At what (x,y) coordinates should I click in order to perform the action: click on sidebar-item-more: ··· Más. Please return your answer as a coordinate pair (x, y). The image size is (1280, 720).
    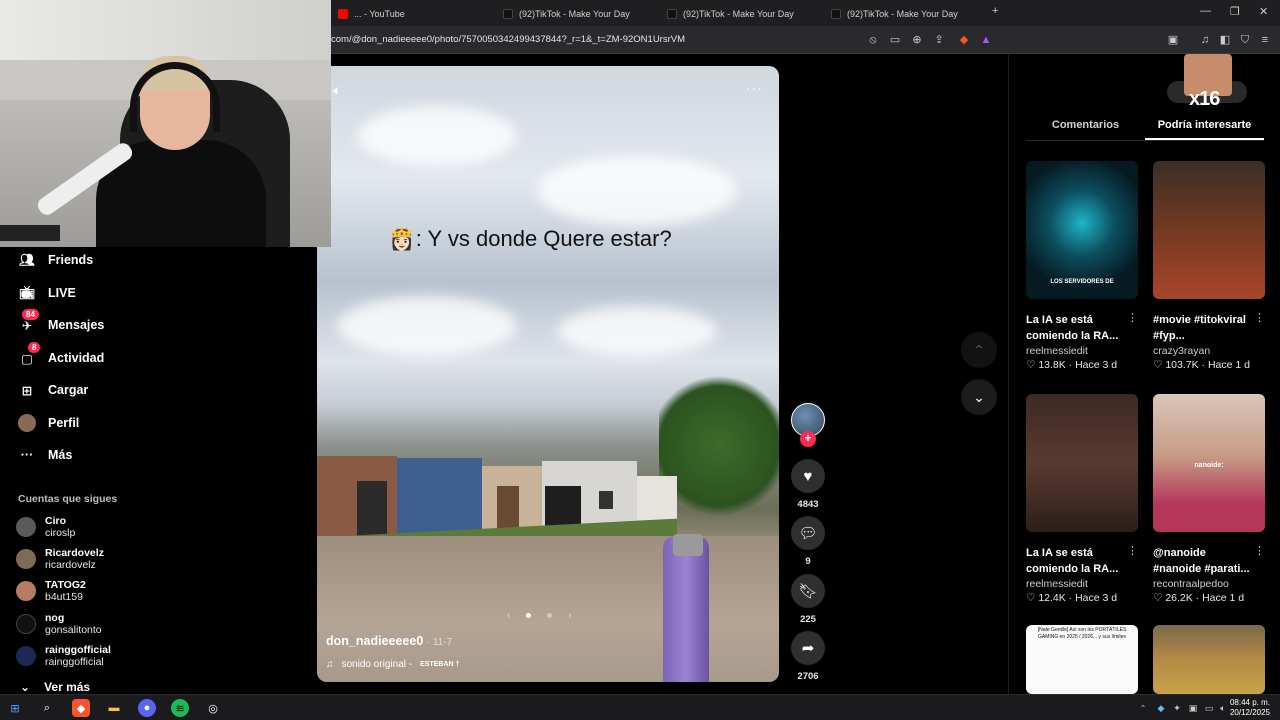
    Looking at the image, I should click on (45, 455).